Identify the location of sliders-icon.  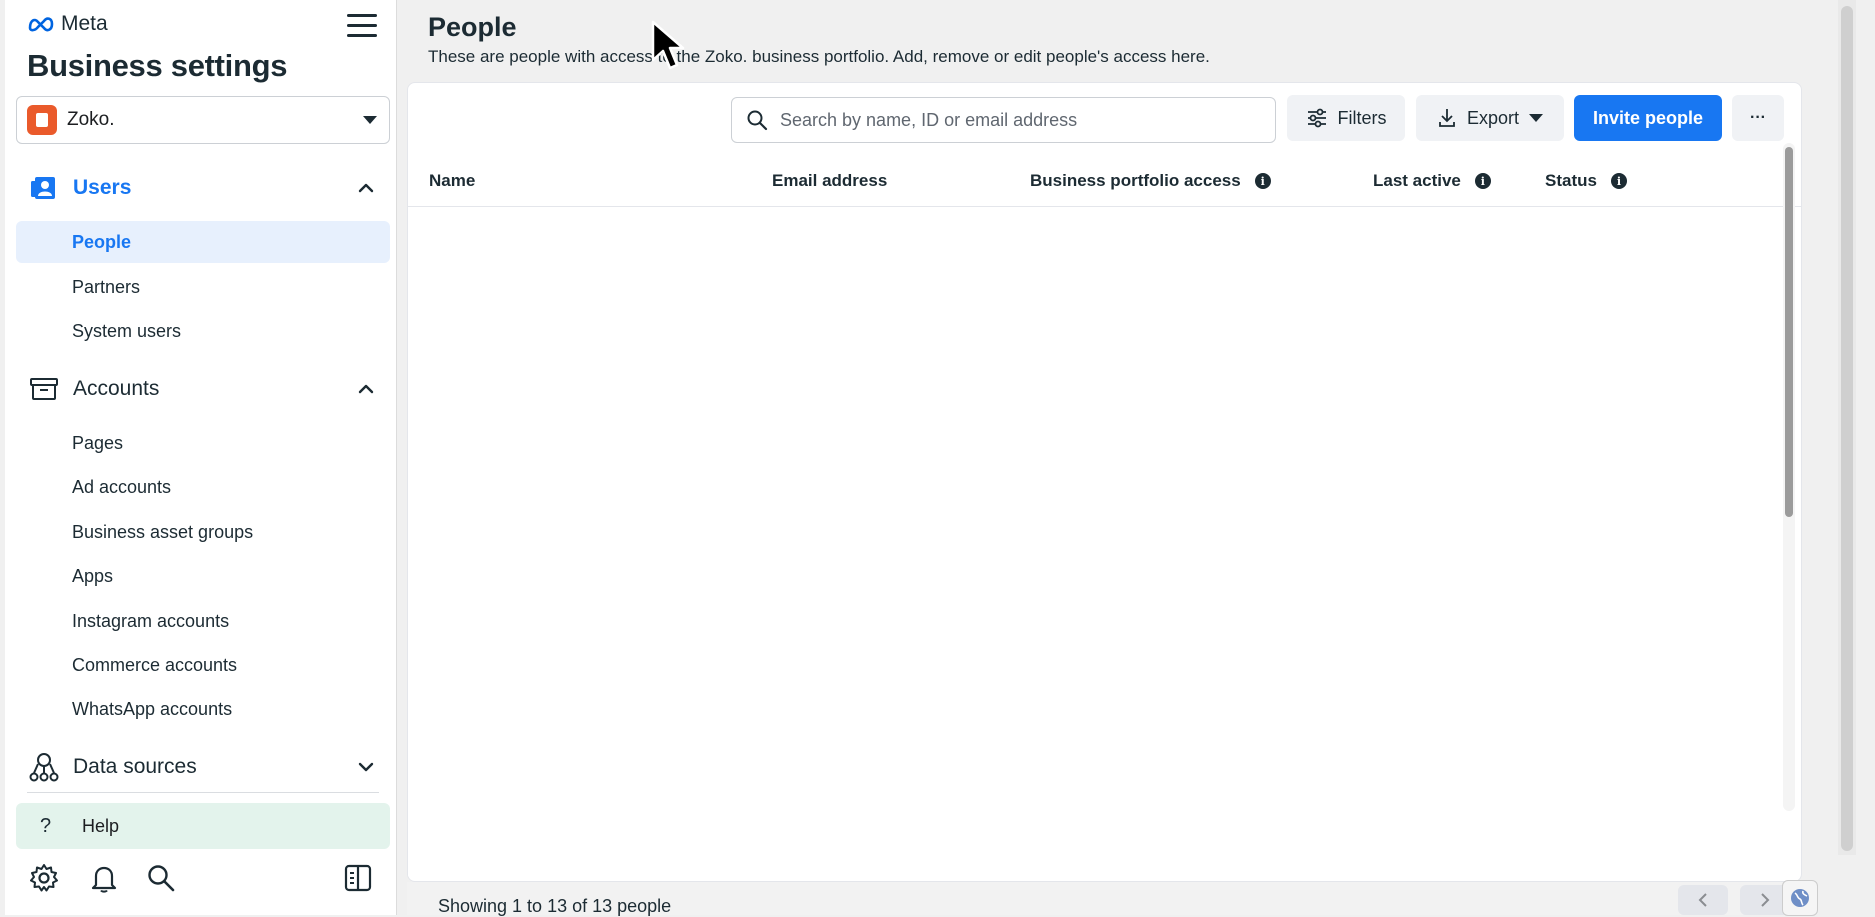
(1316, 118).